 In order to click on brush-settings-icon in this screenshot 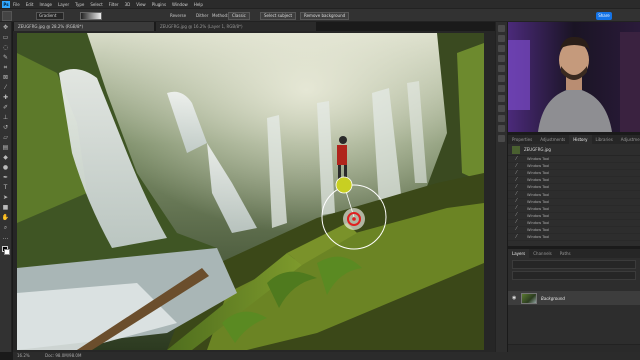, I will do `click(501, 108)`.